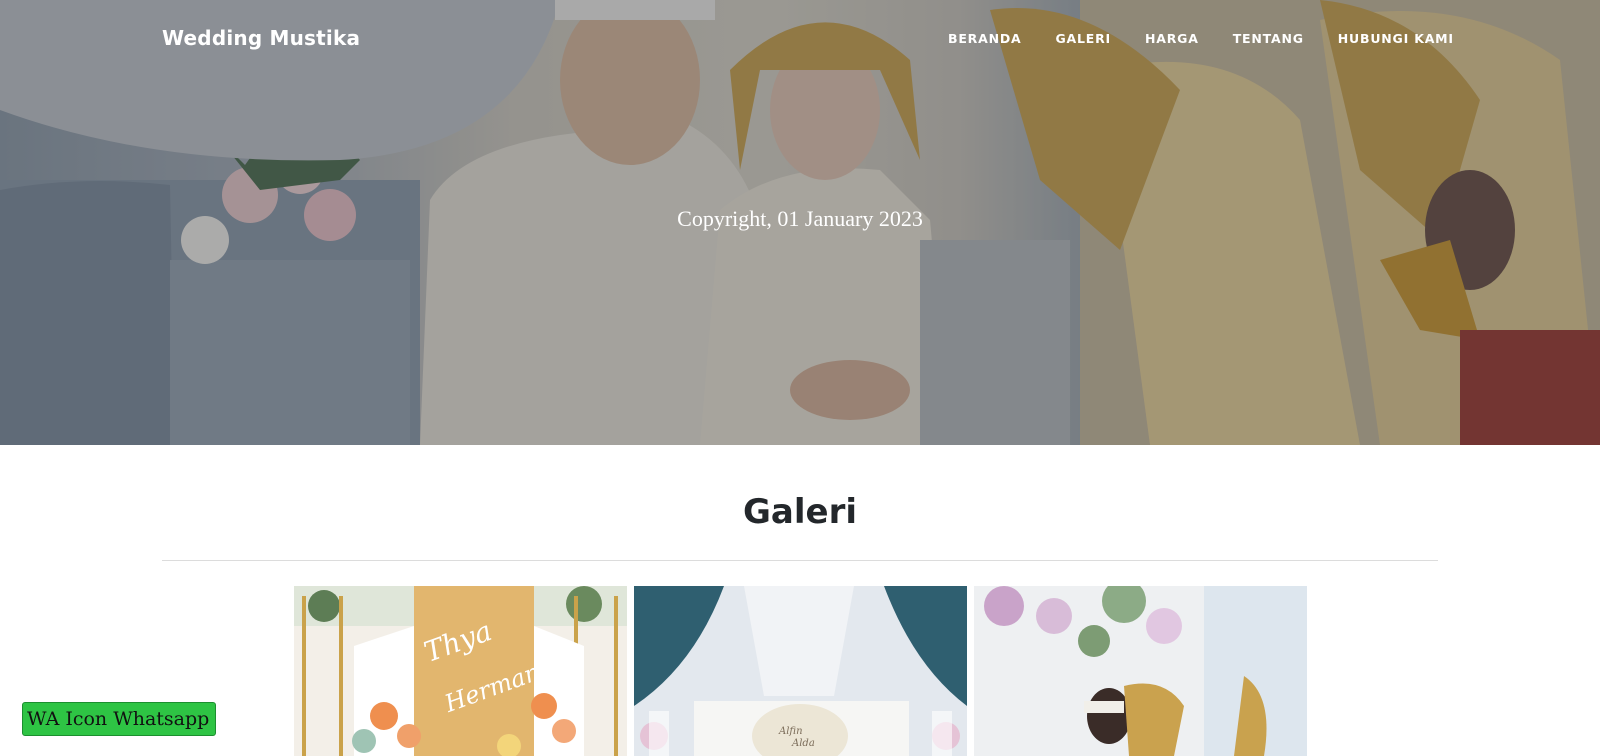 This screenshot has height=756, width=1600. What do you see at coordinates (1083, 38) in the screenshot?
I see `nav-link-galeri: GALERI` at bounding box center [1083, 38].